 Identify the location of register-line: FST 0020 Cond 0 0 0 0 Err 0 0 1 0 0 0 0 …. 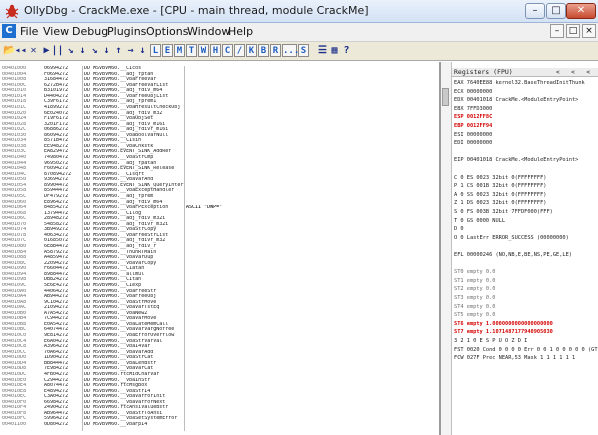
(526, 350).